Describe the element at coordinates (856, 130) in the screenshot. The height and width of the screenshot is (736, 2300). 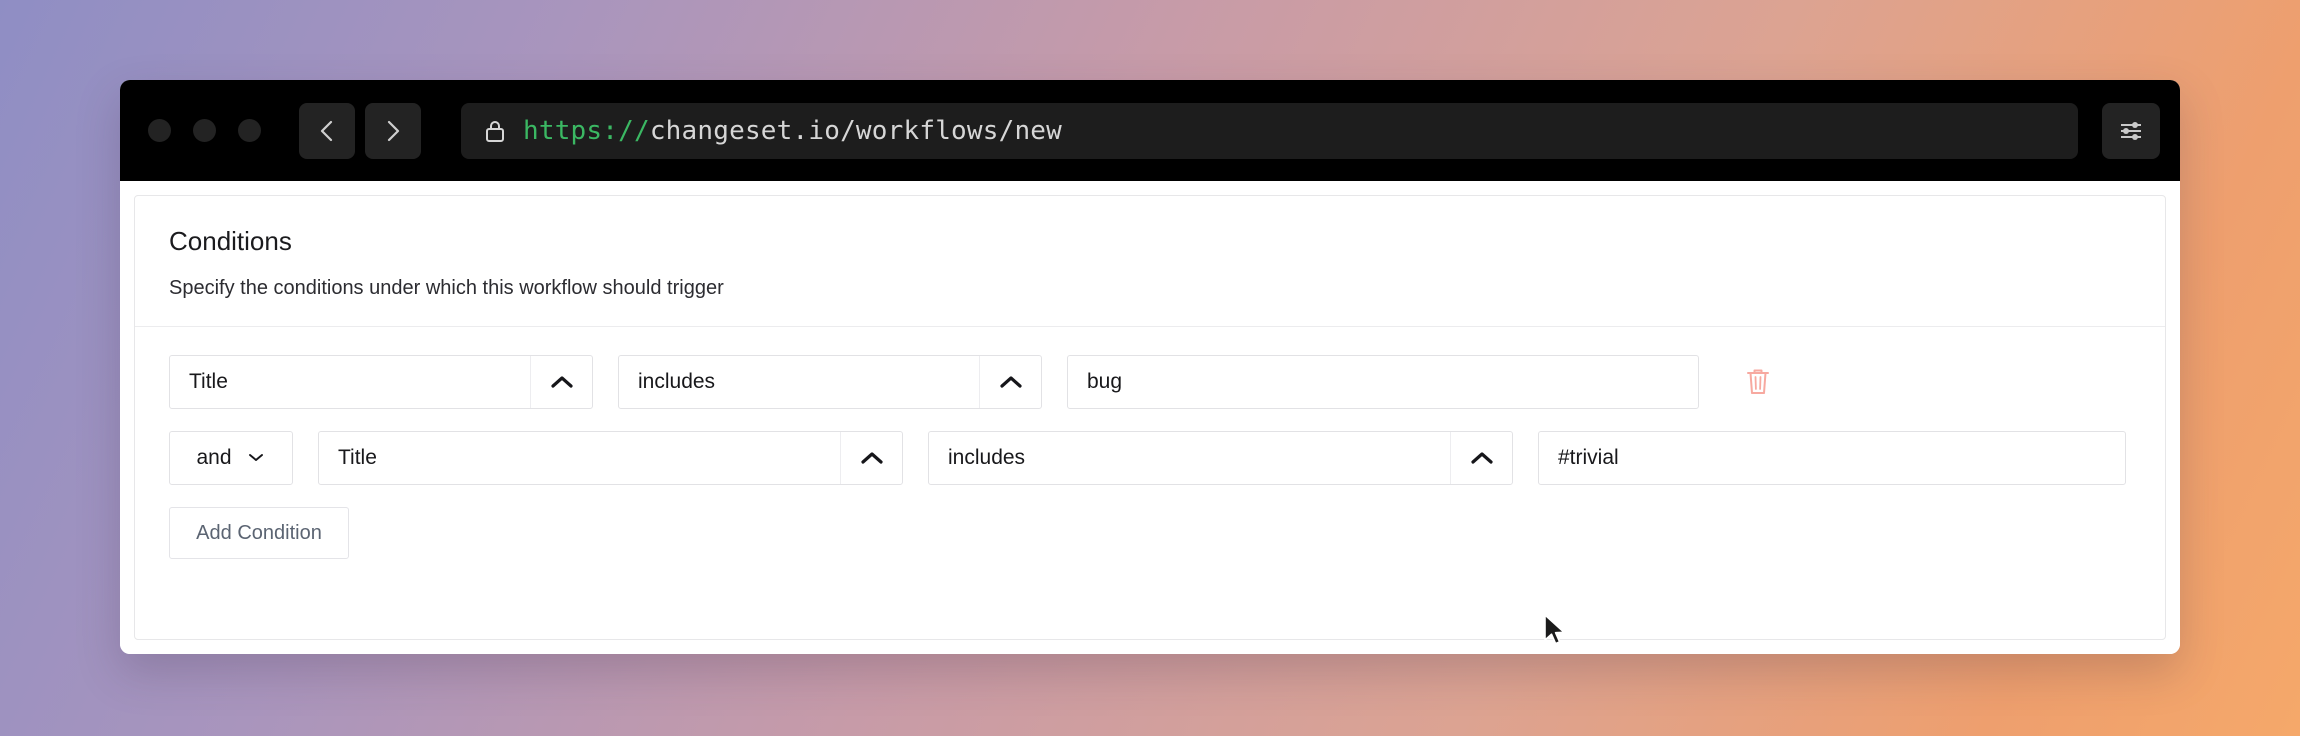
I see `url-host-path: changeset.io/workflows/new` at that location.